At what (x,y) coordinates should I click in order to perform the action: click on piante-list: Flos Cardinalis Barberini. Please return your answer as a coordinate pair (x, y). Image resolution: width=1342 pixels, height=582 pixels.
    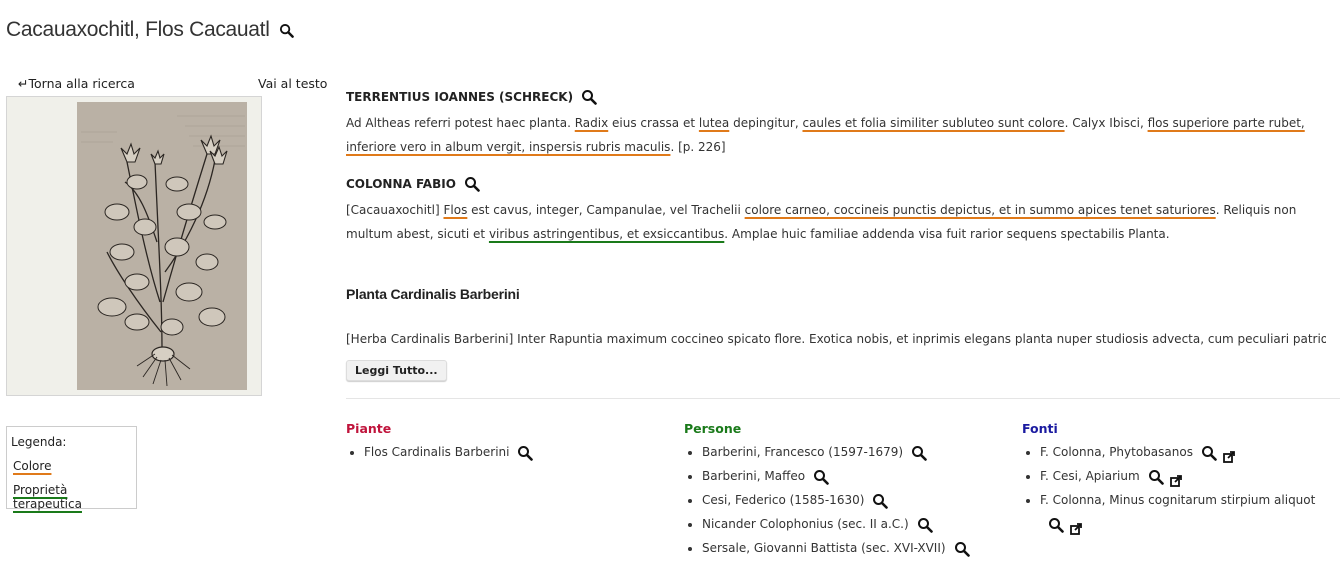
    Looking at the image, I should click on (506, 452).